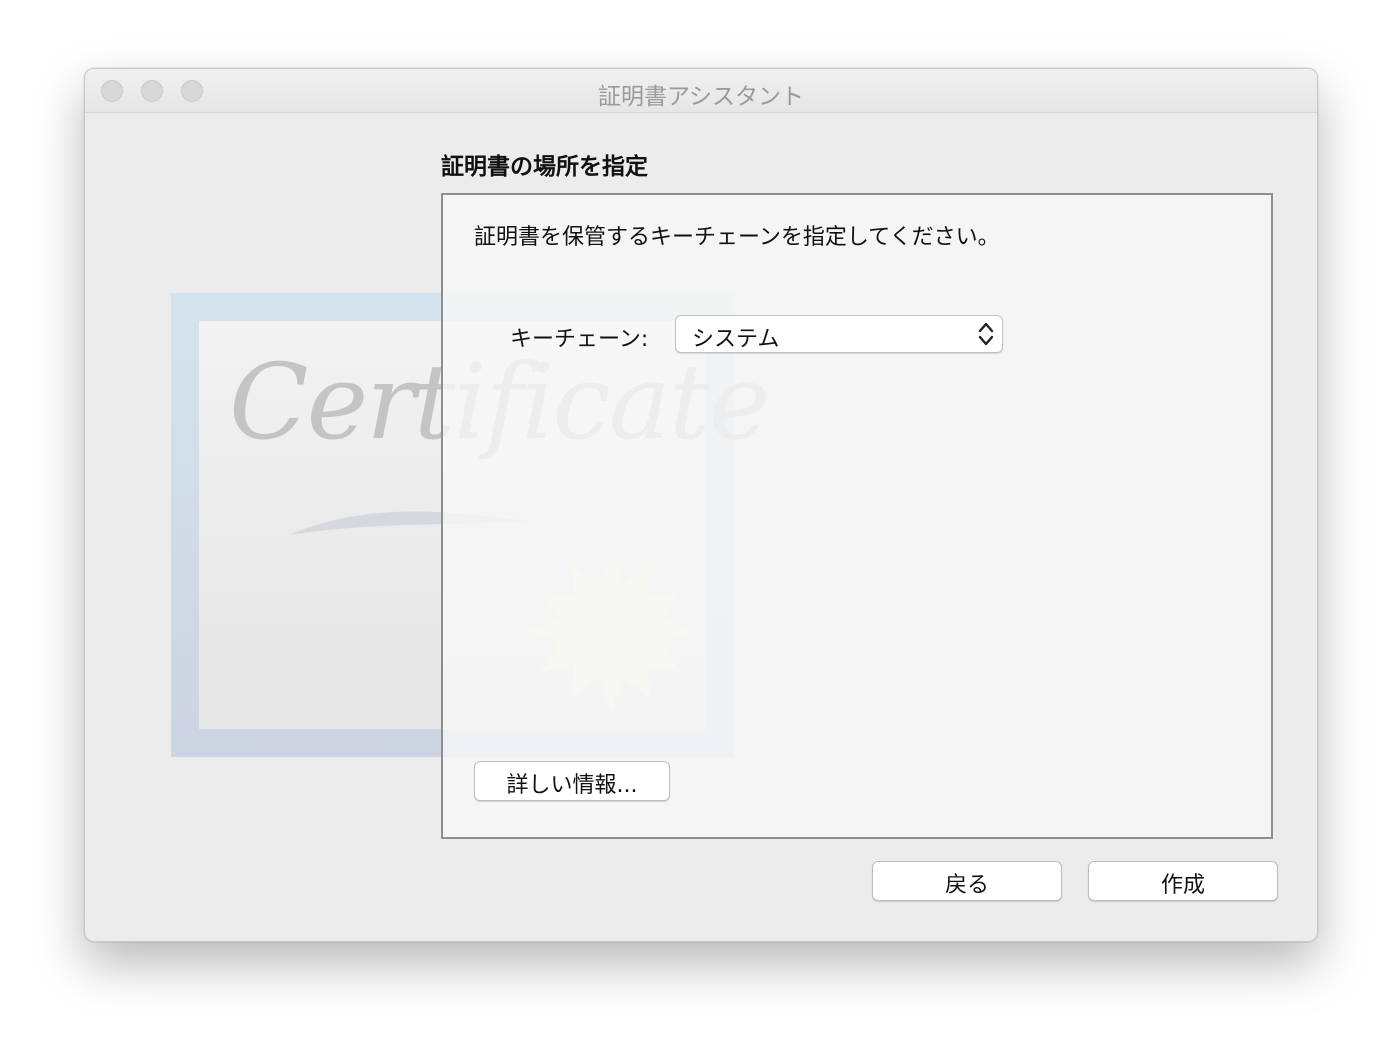 The height and width of the screenshot is (1040, 1400). I want to click on up-down-chevron-icon, so click(986, 334).